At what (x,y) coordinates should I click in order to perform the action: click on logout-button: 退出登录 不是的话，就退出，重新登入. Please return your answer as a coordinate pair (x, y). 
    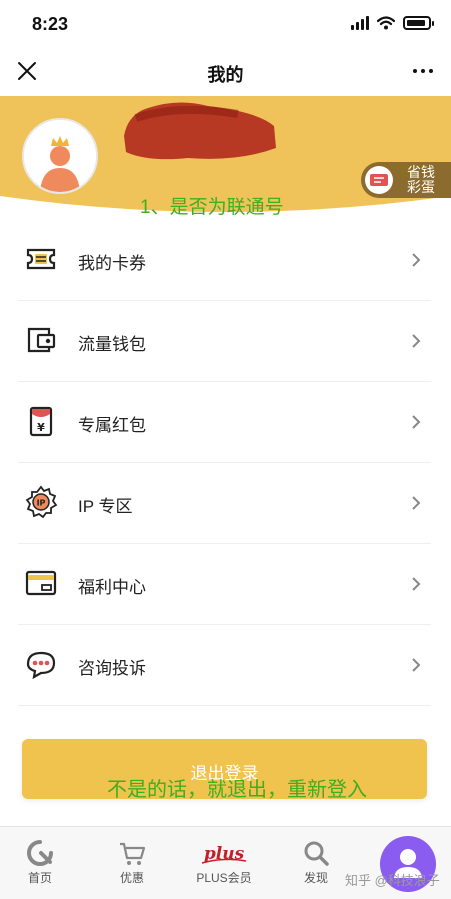
    Looking at the image, I should click on (224, 770).